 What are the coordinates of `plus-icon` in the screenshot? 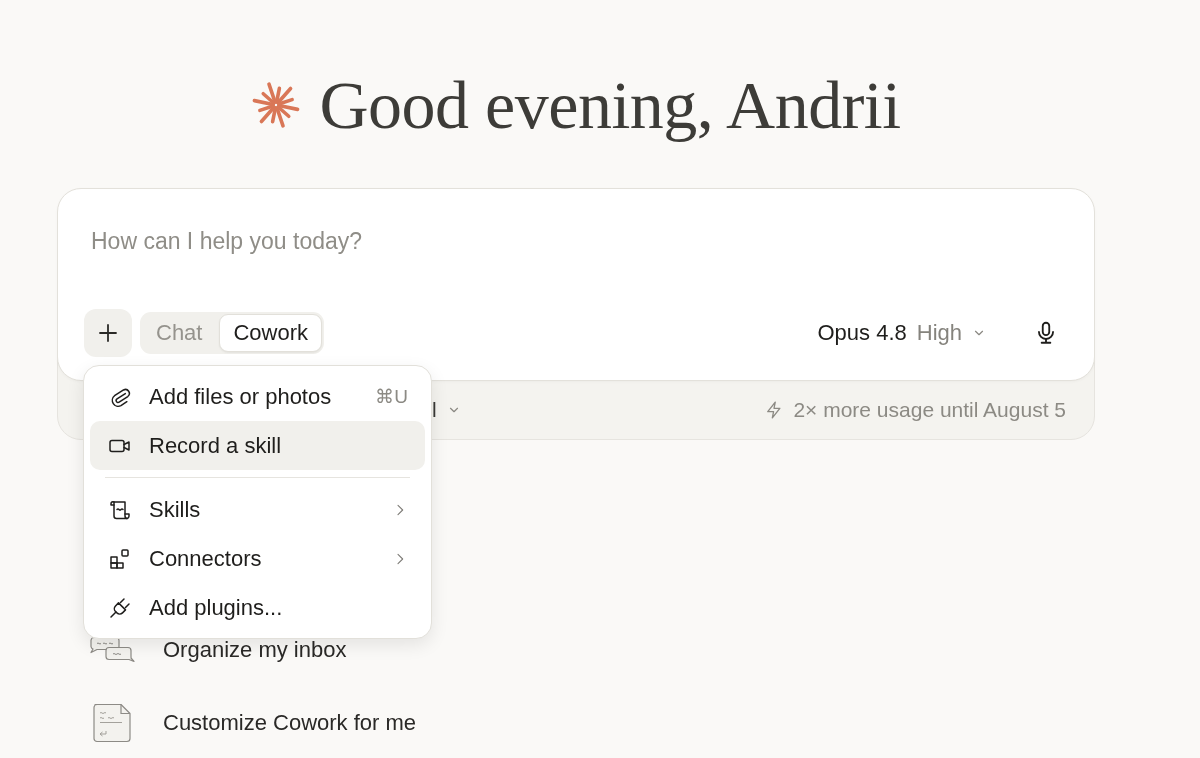 It's located at (108, 333).